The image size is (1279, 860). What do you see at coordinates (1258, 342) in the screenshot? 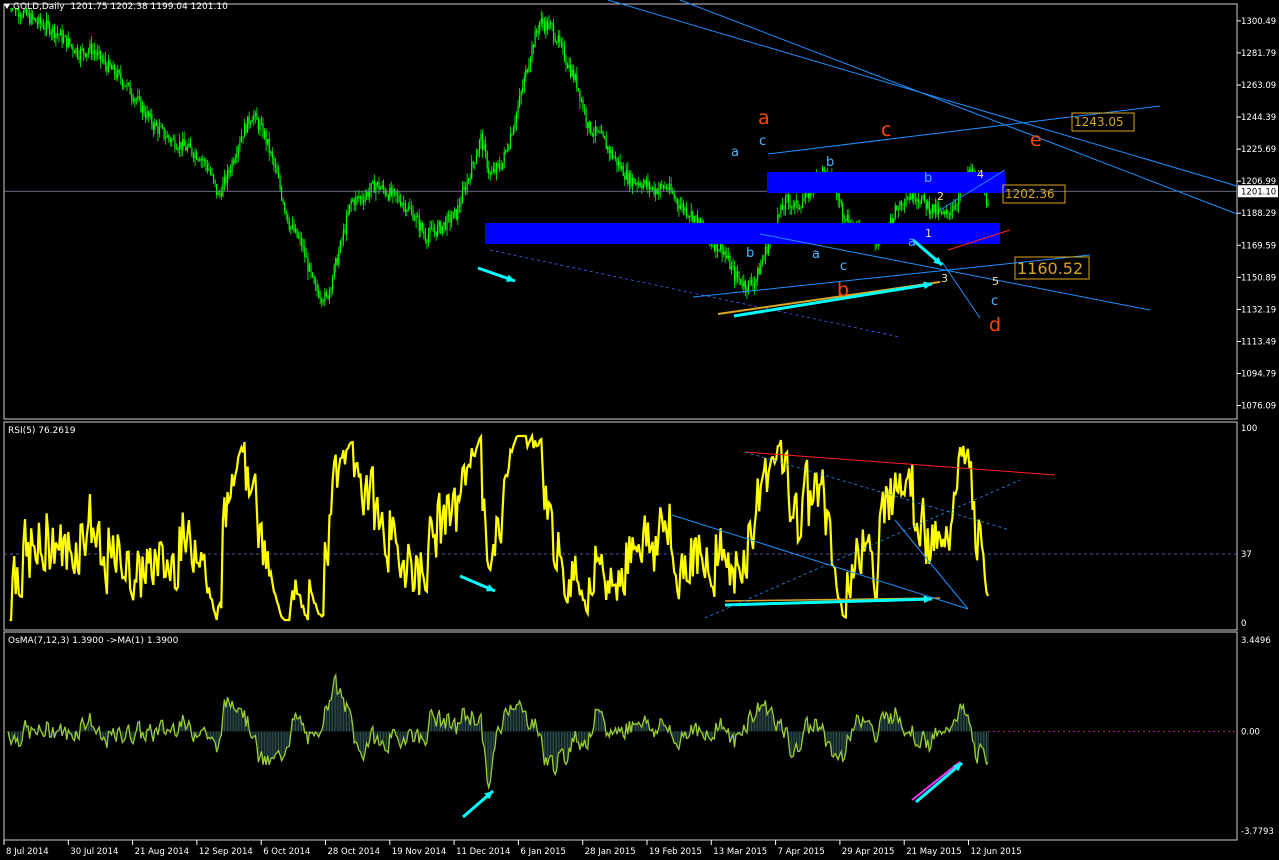
I see `y-tick-label: 1113.49` at bounding box center [1258, 342].